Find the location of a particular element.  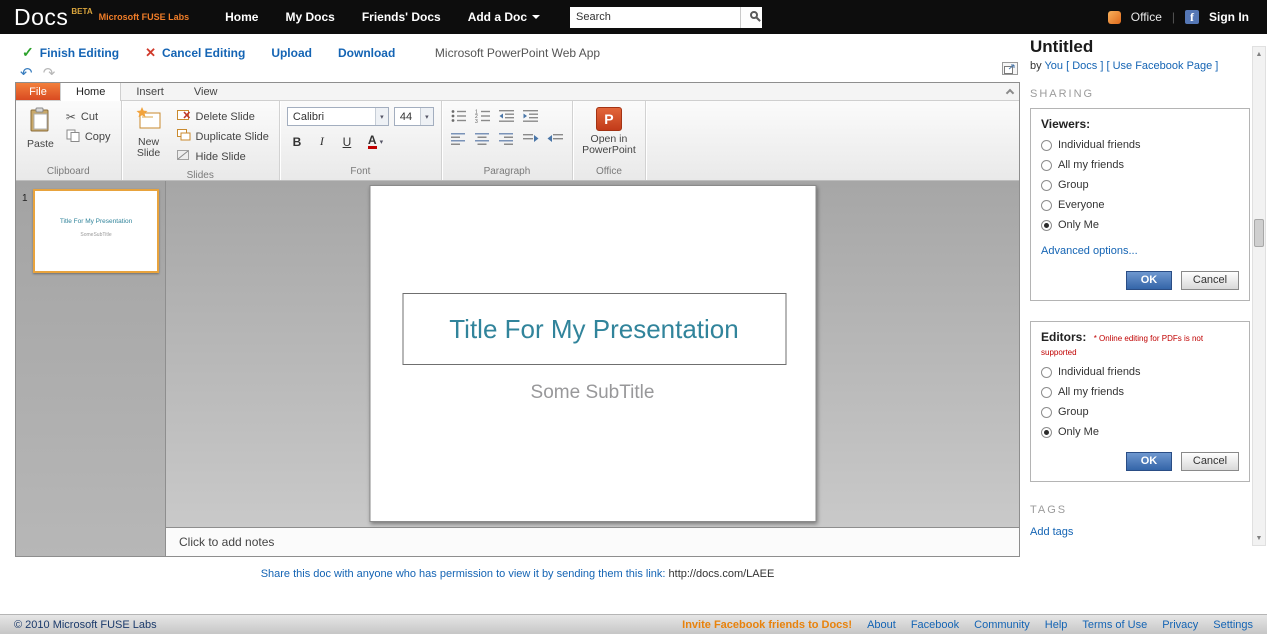

viewers-radio-all-my-friends: All my friends is located at coordinates (1140, 165).